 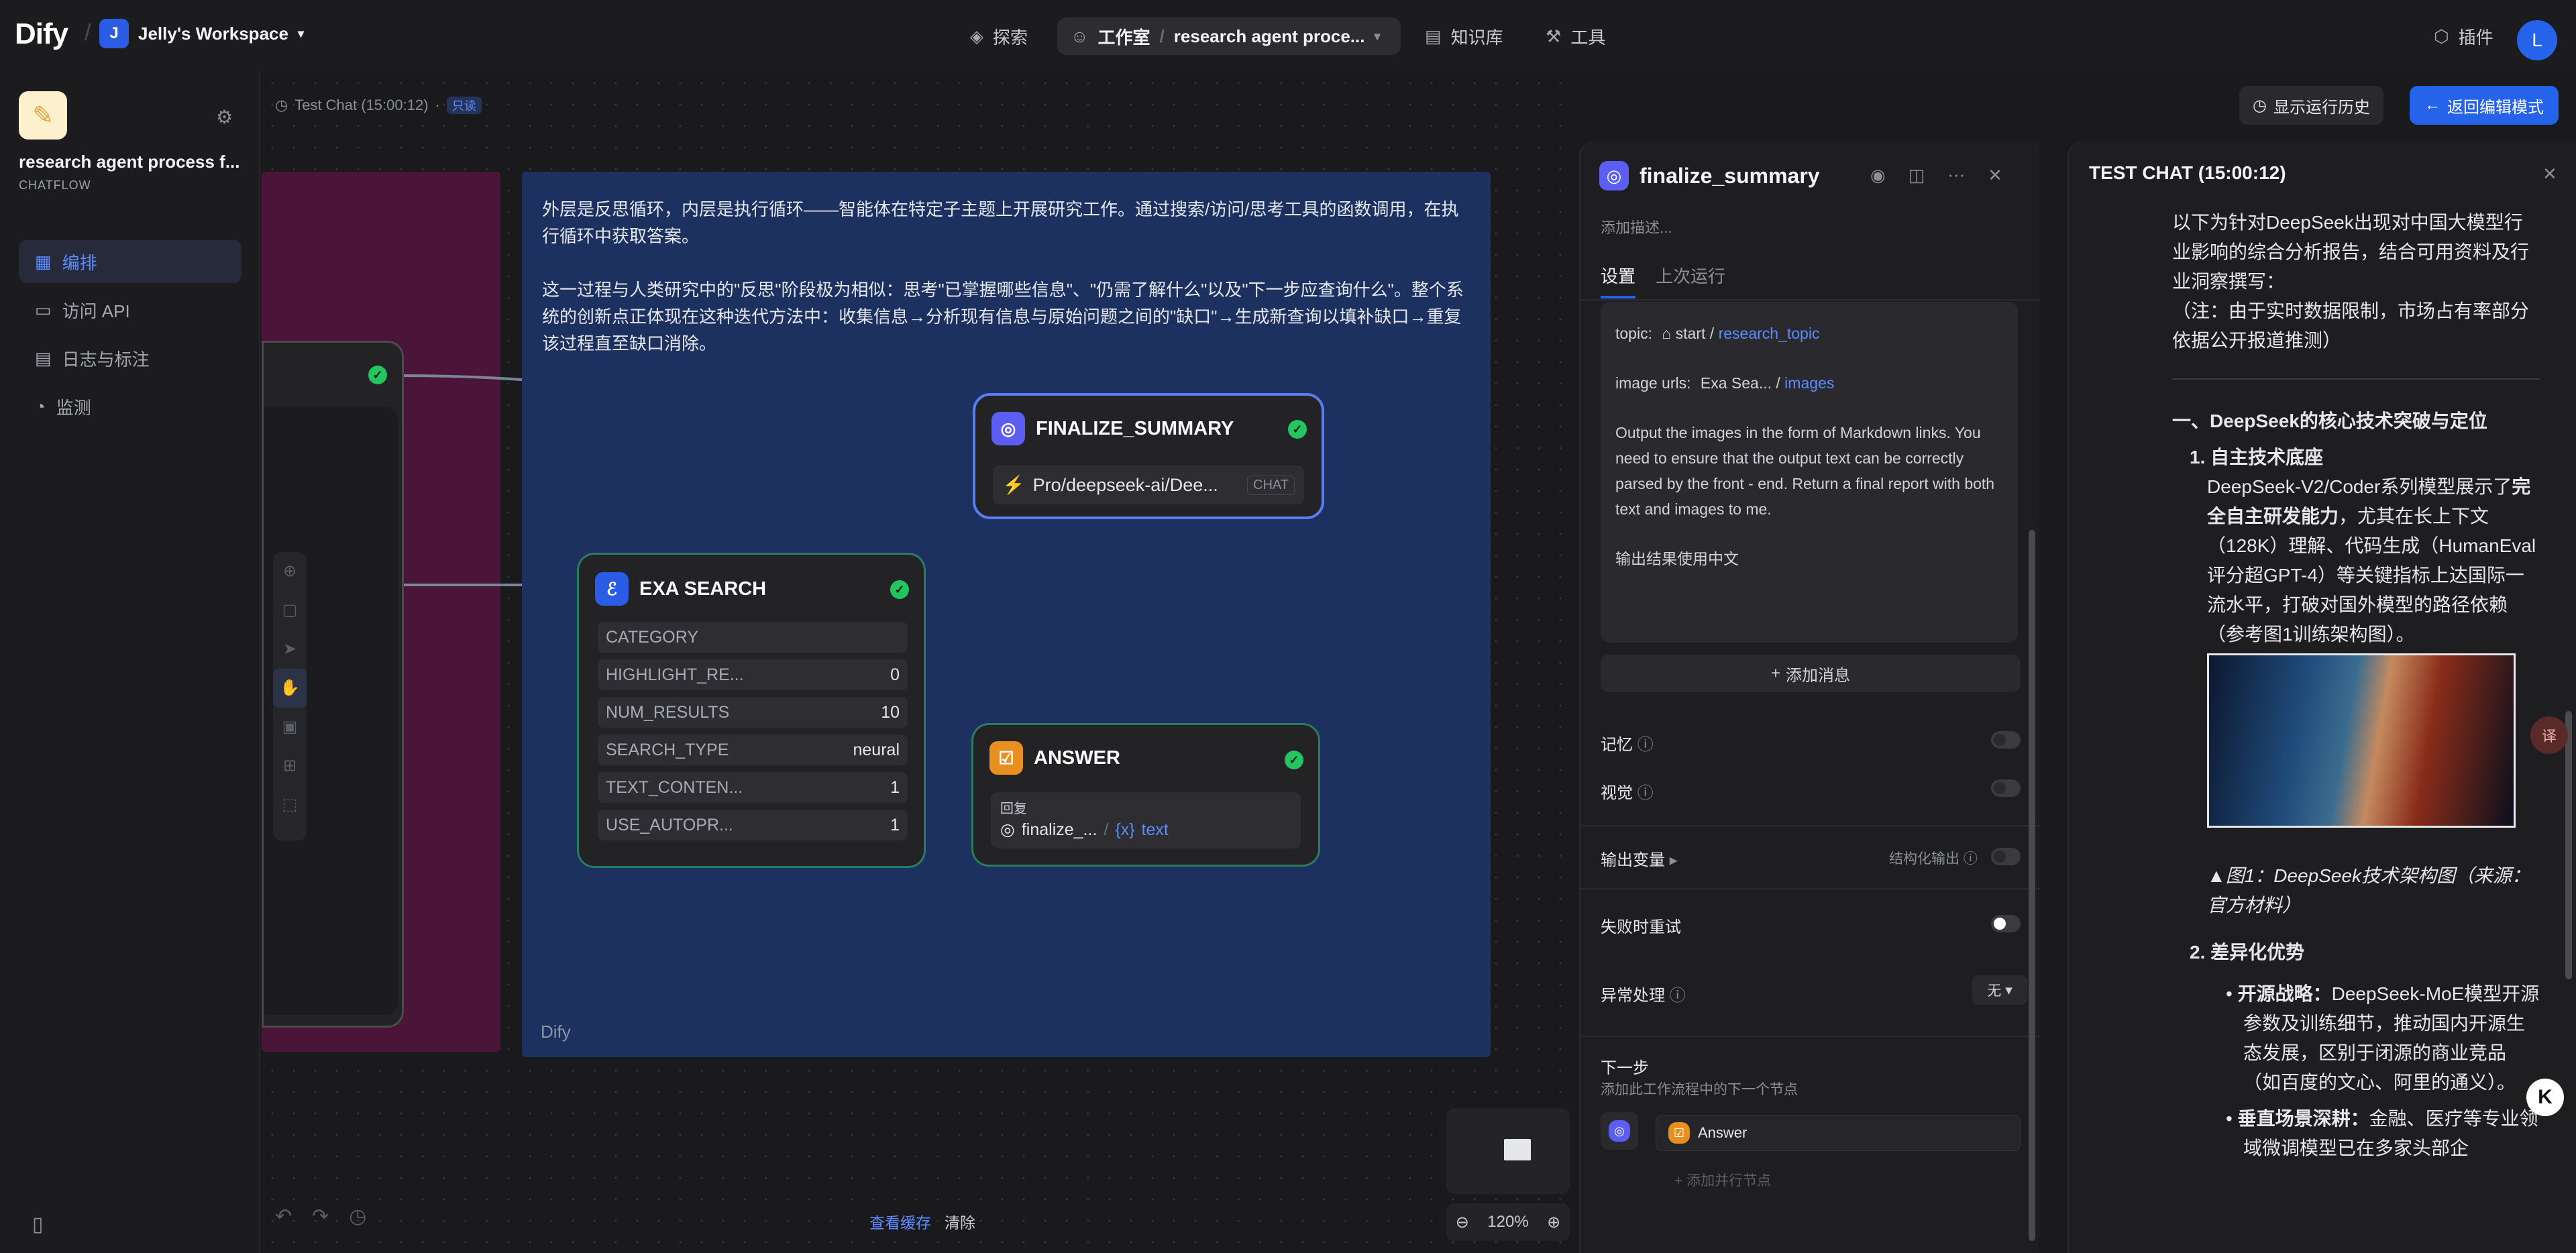 What do you see at coordinates (667, 749) in the screenshot?
I see `param-key: SEARCH_TYPE` at bounding box center [667, 749].